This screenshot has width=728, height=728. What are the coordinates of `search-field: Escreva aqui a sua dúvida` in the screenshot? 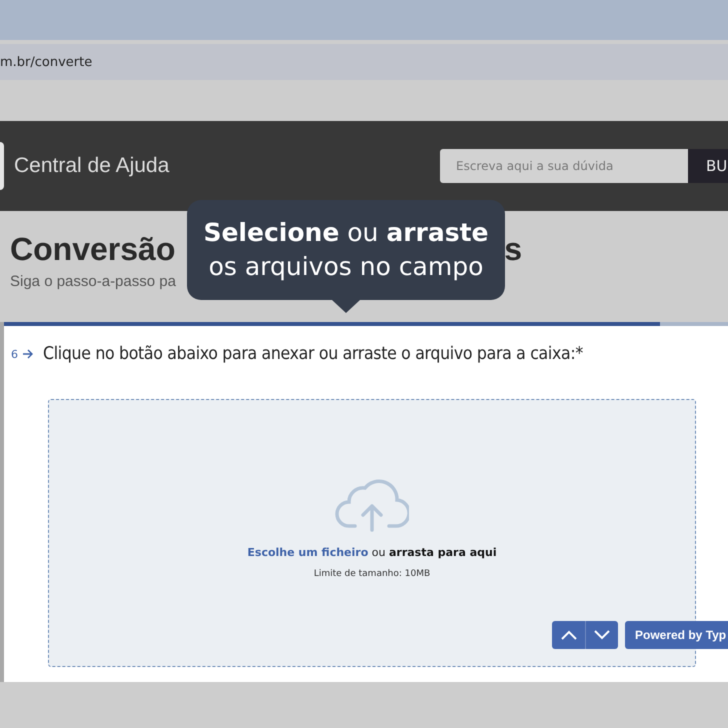 It's located at (564, 166).